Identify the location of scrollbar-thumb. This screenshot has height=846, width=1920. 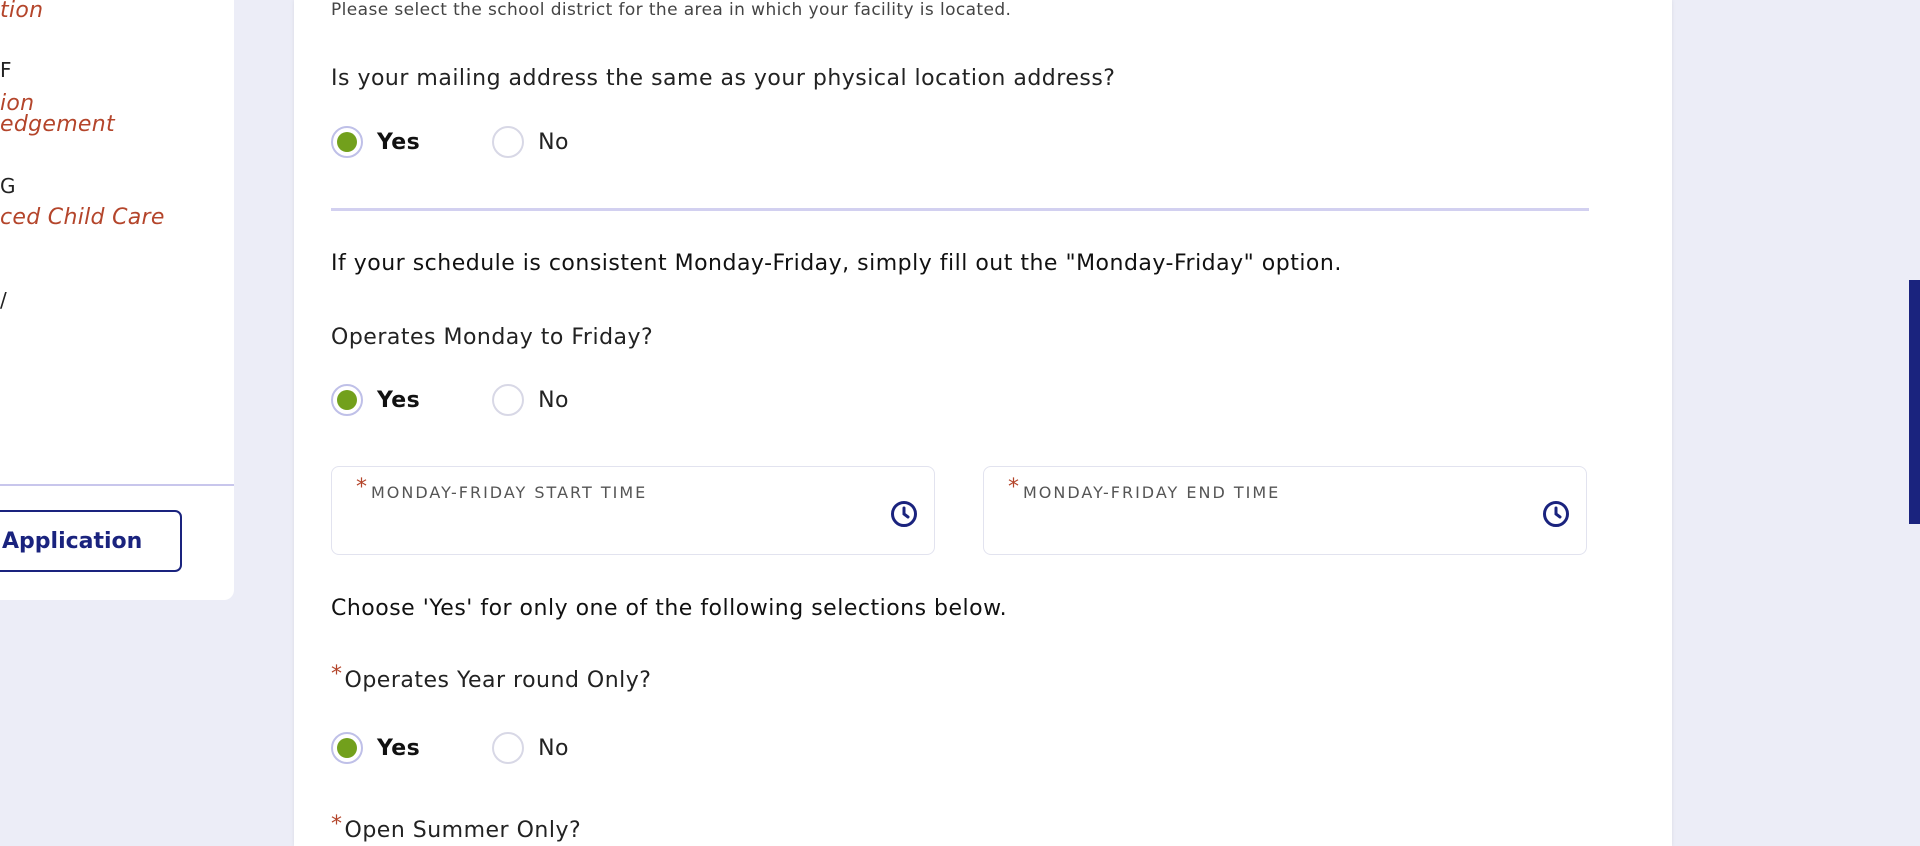
(1914, 402).